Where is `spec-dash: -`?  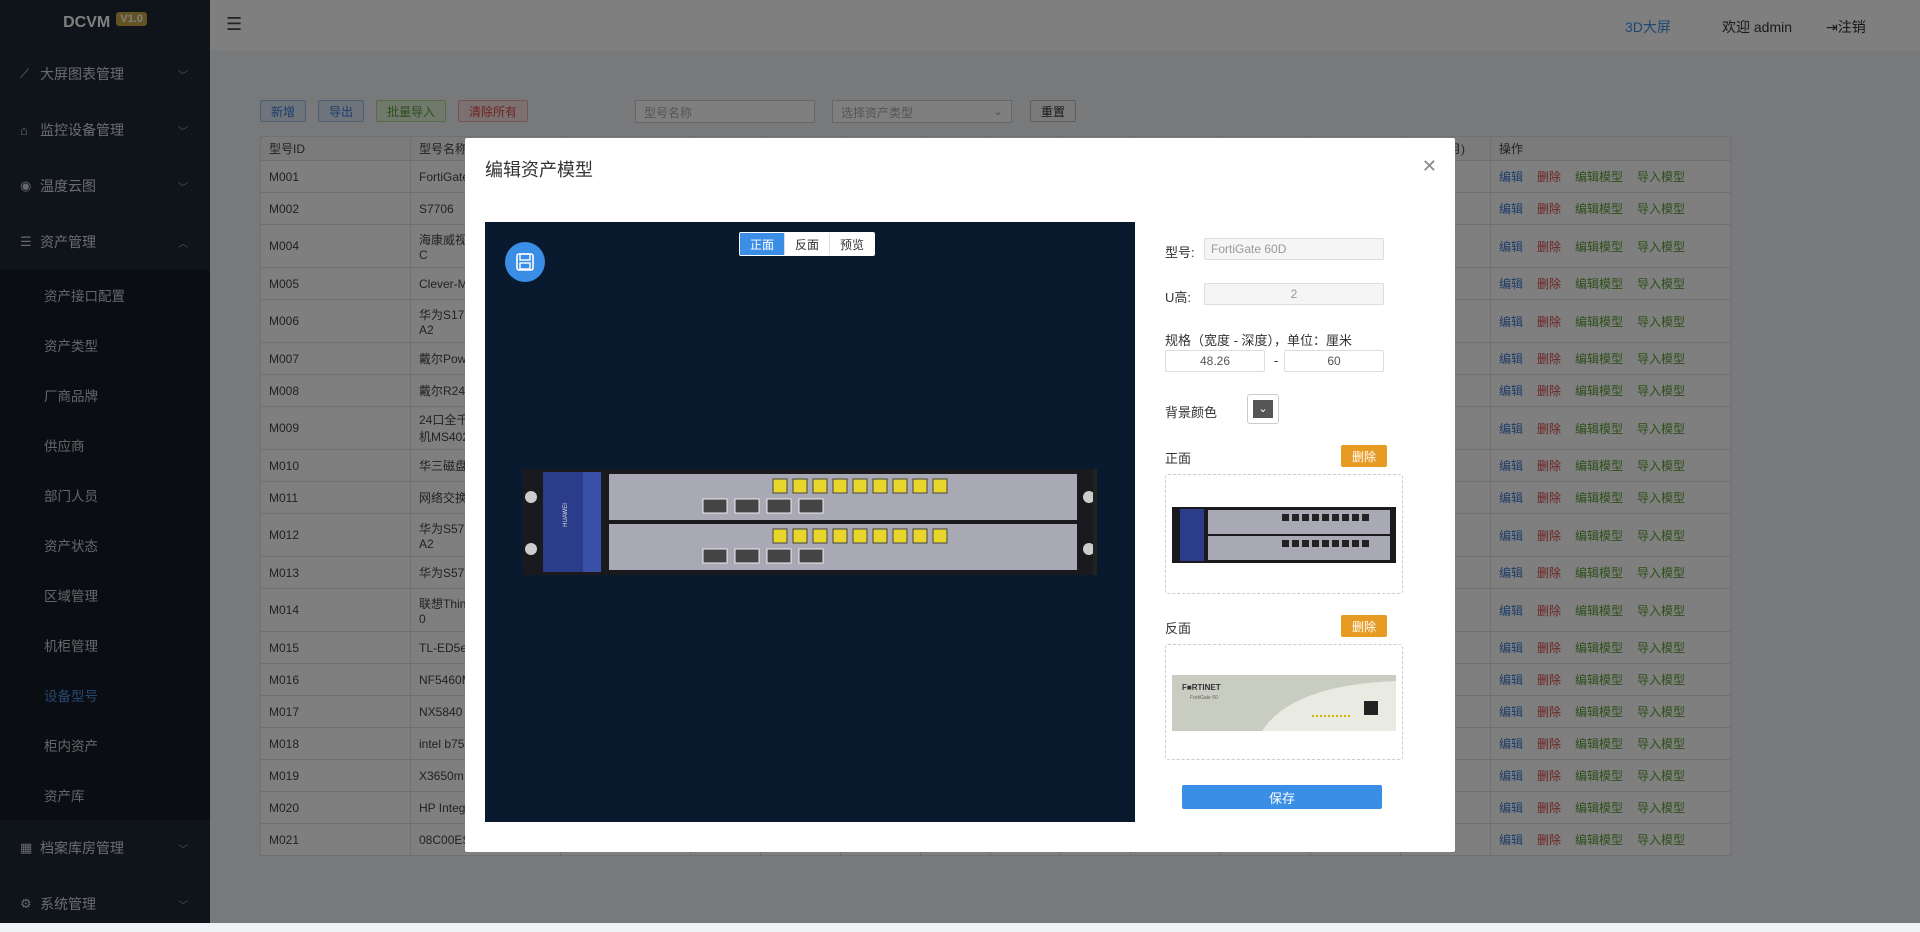 spec-dash: - is located at coordinates (1276, 360).